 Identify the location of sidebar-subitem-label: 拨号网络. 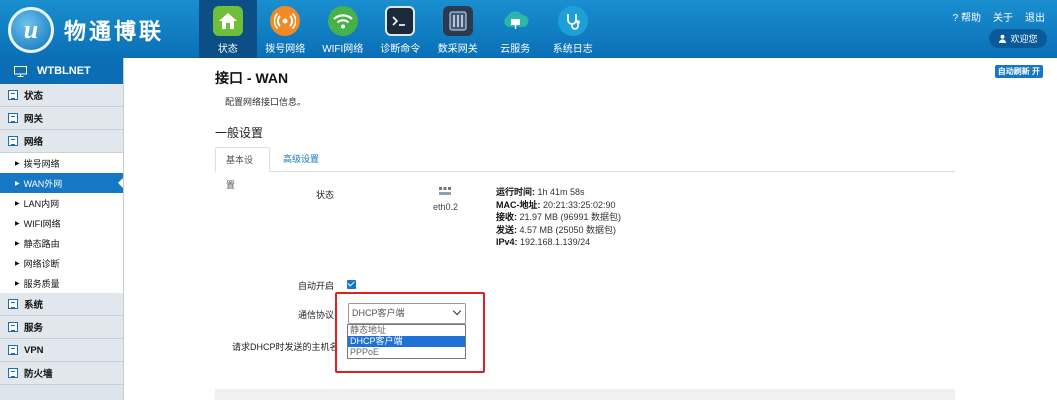
(41, 163).